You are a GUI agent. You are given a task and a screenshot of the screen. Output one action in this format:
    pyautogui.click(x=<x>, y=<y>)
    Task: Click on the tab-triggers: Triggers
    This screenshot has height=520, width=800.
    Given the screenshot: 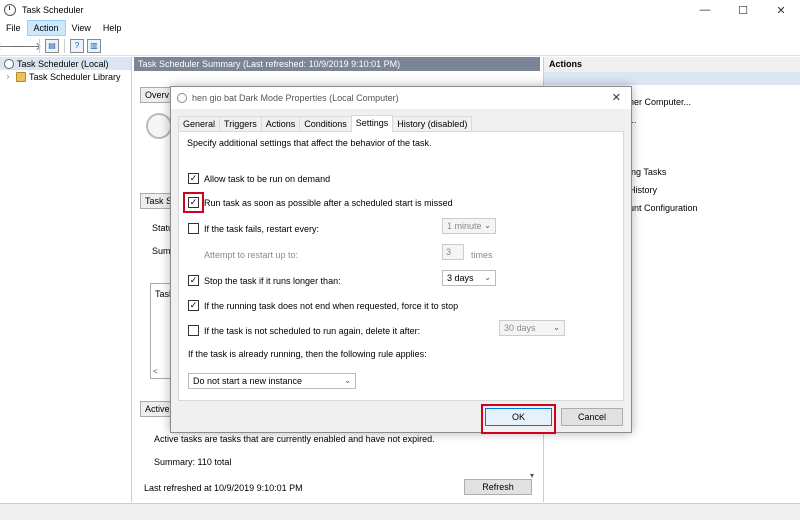 What is the action you would take?
    pyautogui.click(x=240, y=123)
    